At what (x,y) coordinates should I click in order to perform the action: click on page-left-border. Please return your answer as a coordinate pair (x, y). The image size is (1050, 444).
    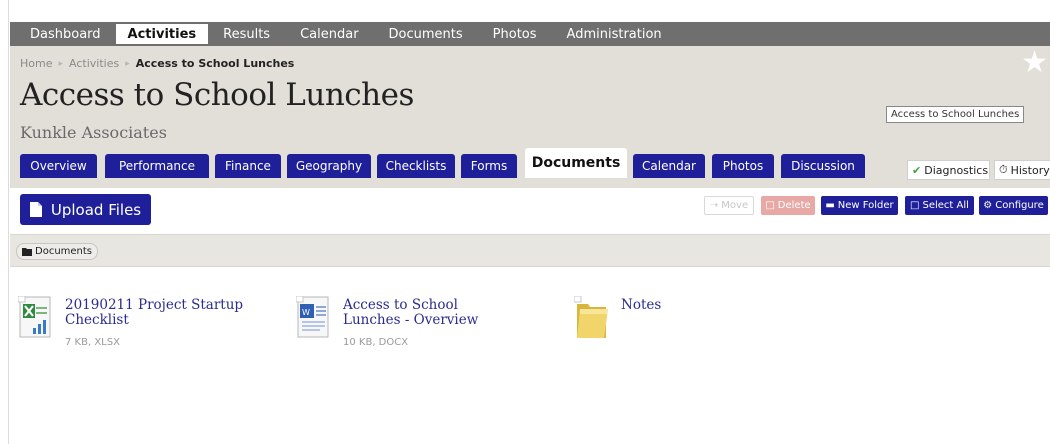
    Looking at the image, I should click on (8, 222).